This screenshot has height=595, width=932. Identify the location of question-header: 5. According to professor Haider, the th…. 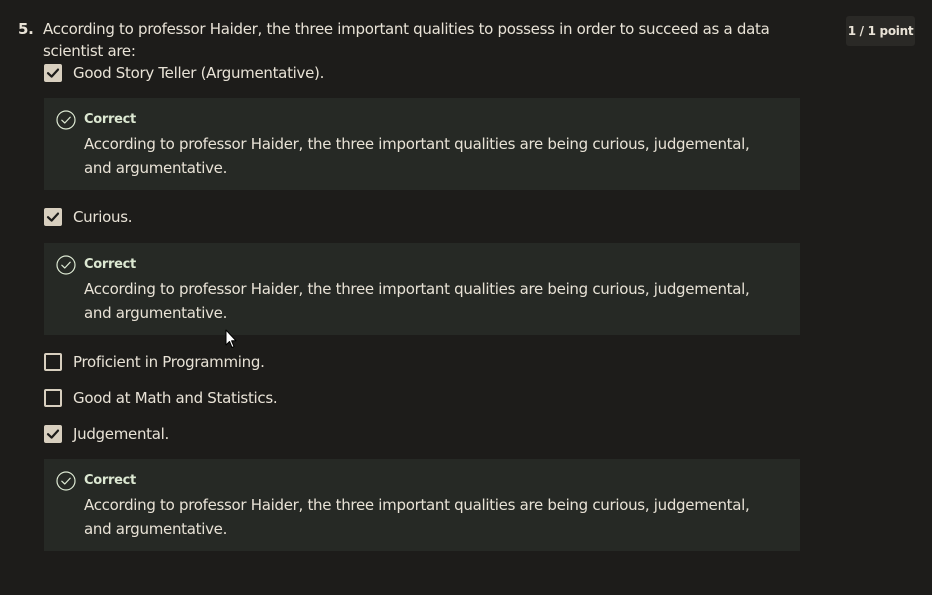
(418, 40).